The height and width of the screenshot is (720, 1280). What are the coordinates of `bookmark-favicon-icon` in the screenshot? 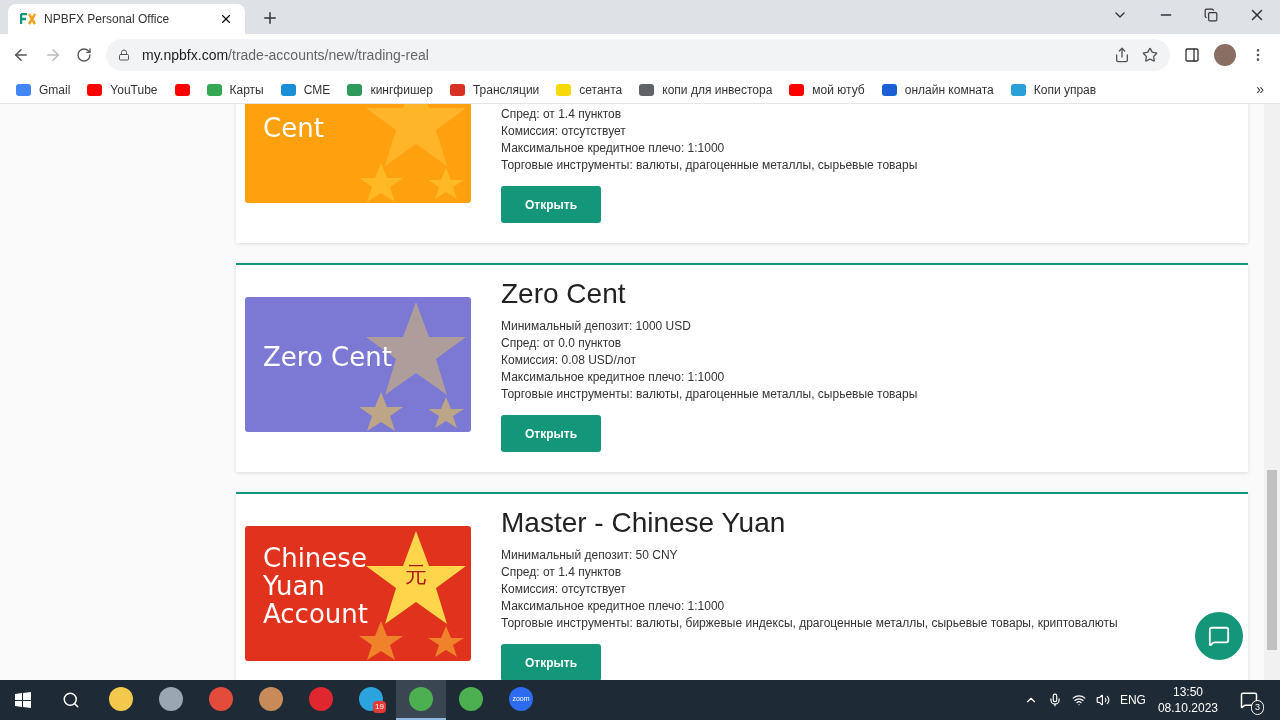 It's located at (182, 89).